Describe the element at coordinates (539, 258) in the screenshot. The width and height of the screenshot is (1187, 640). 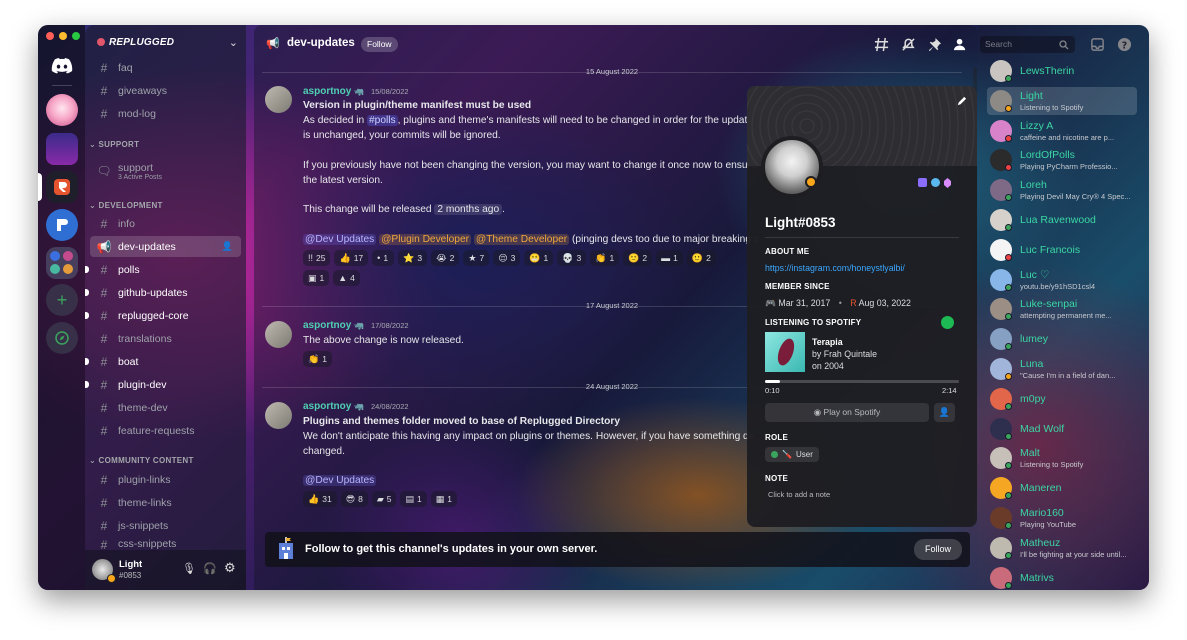
I see `reaction-chip: 😬 1` at that location.